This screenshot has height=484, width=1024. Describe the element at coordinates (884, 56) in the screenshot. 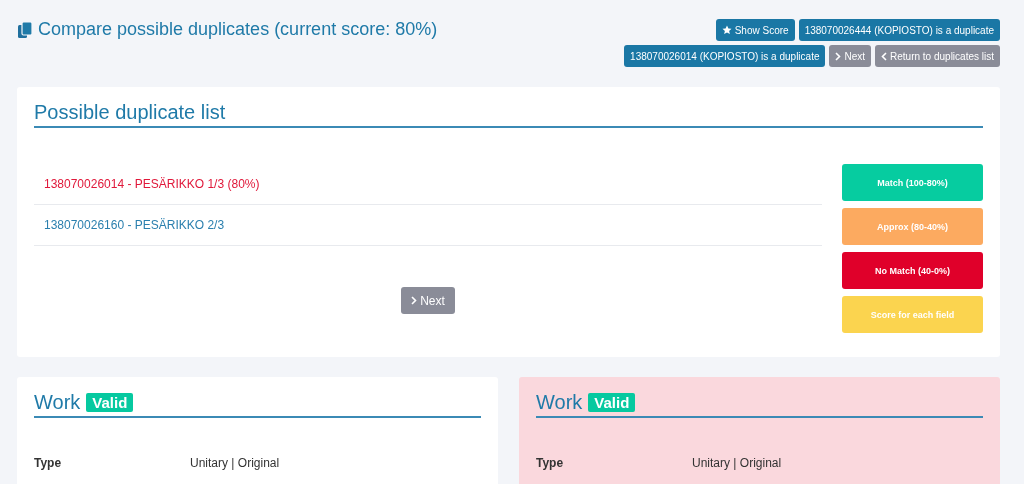

I see `chevron-left-icon` at that location.